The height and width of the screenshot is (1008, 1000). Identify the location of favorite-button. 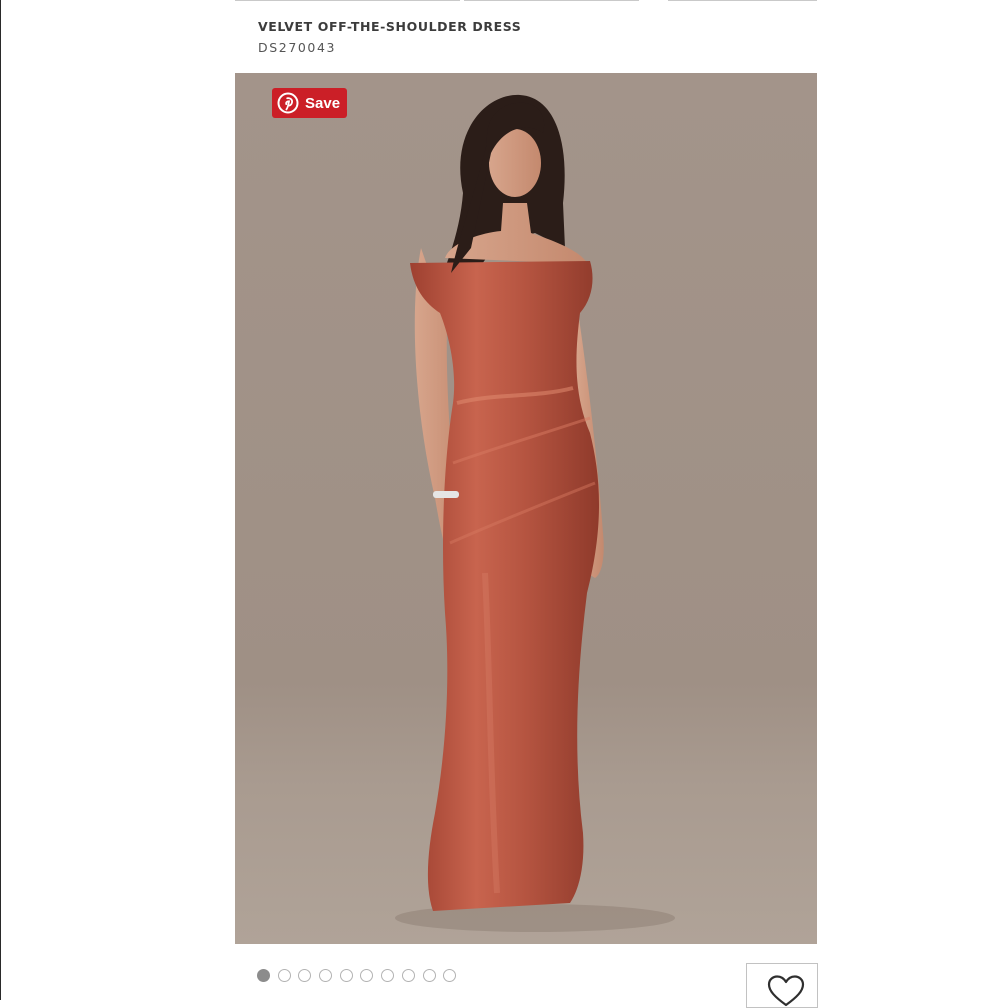
(782, 985).